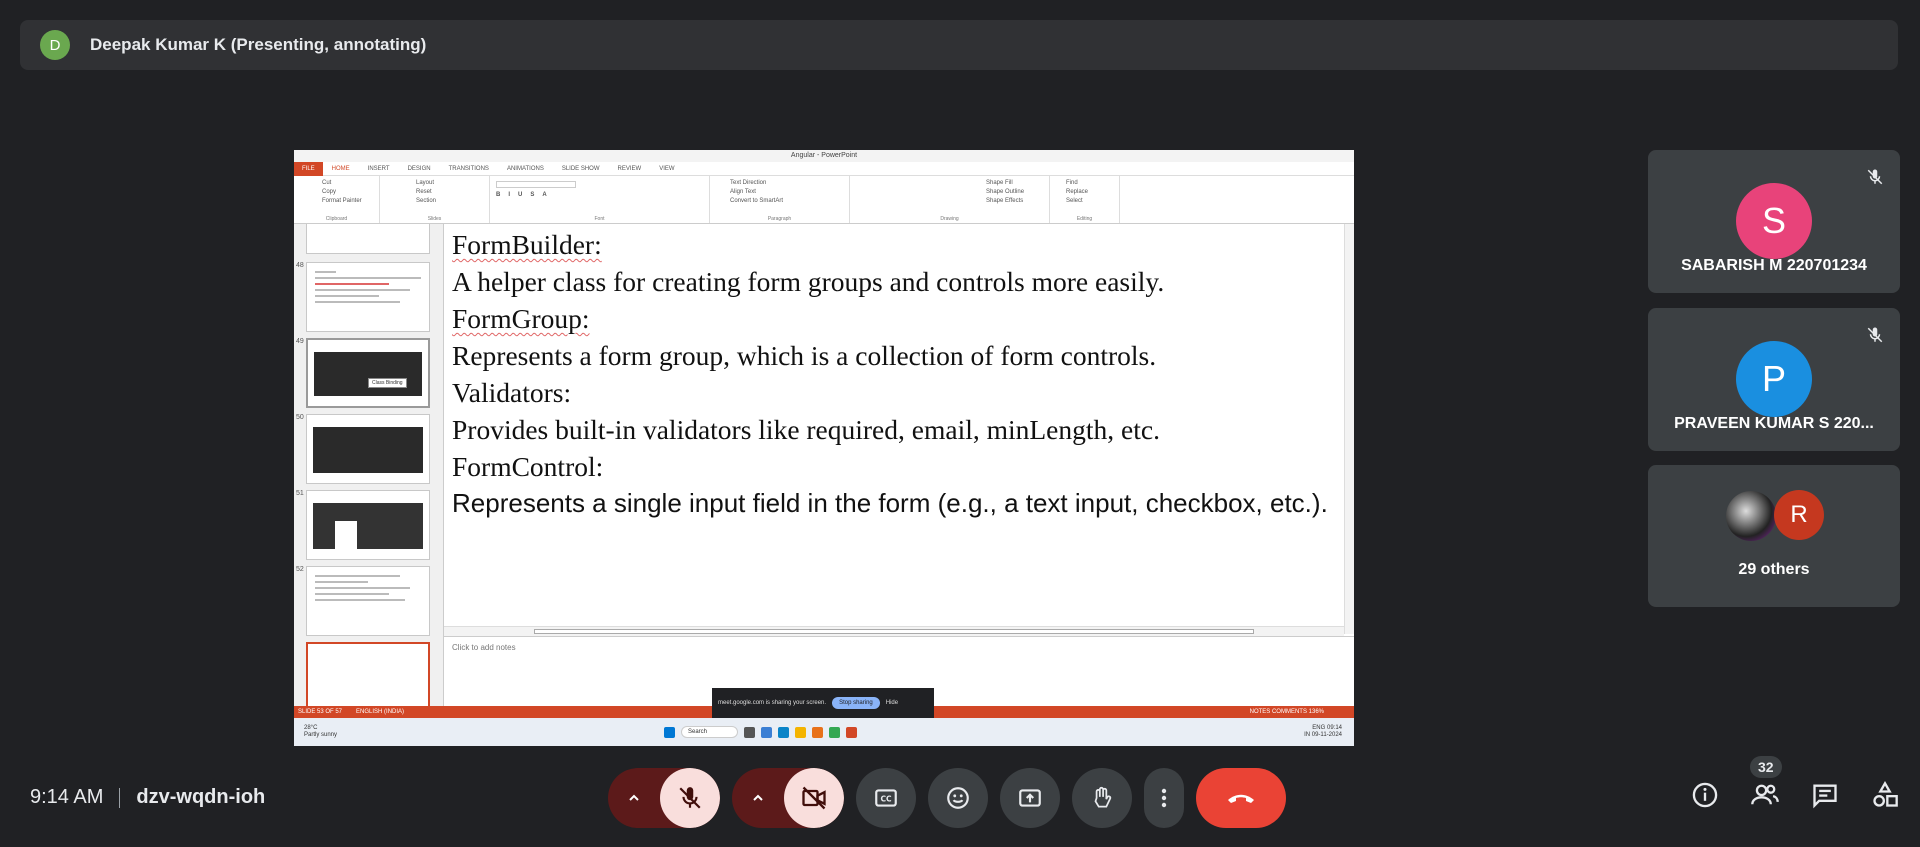  I want to click on task-view-icon, so click(750, 732).